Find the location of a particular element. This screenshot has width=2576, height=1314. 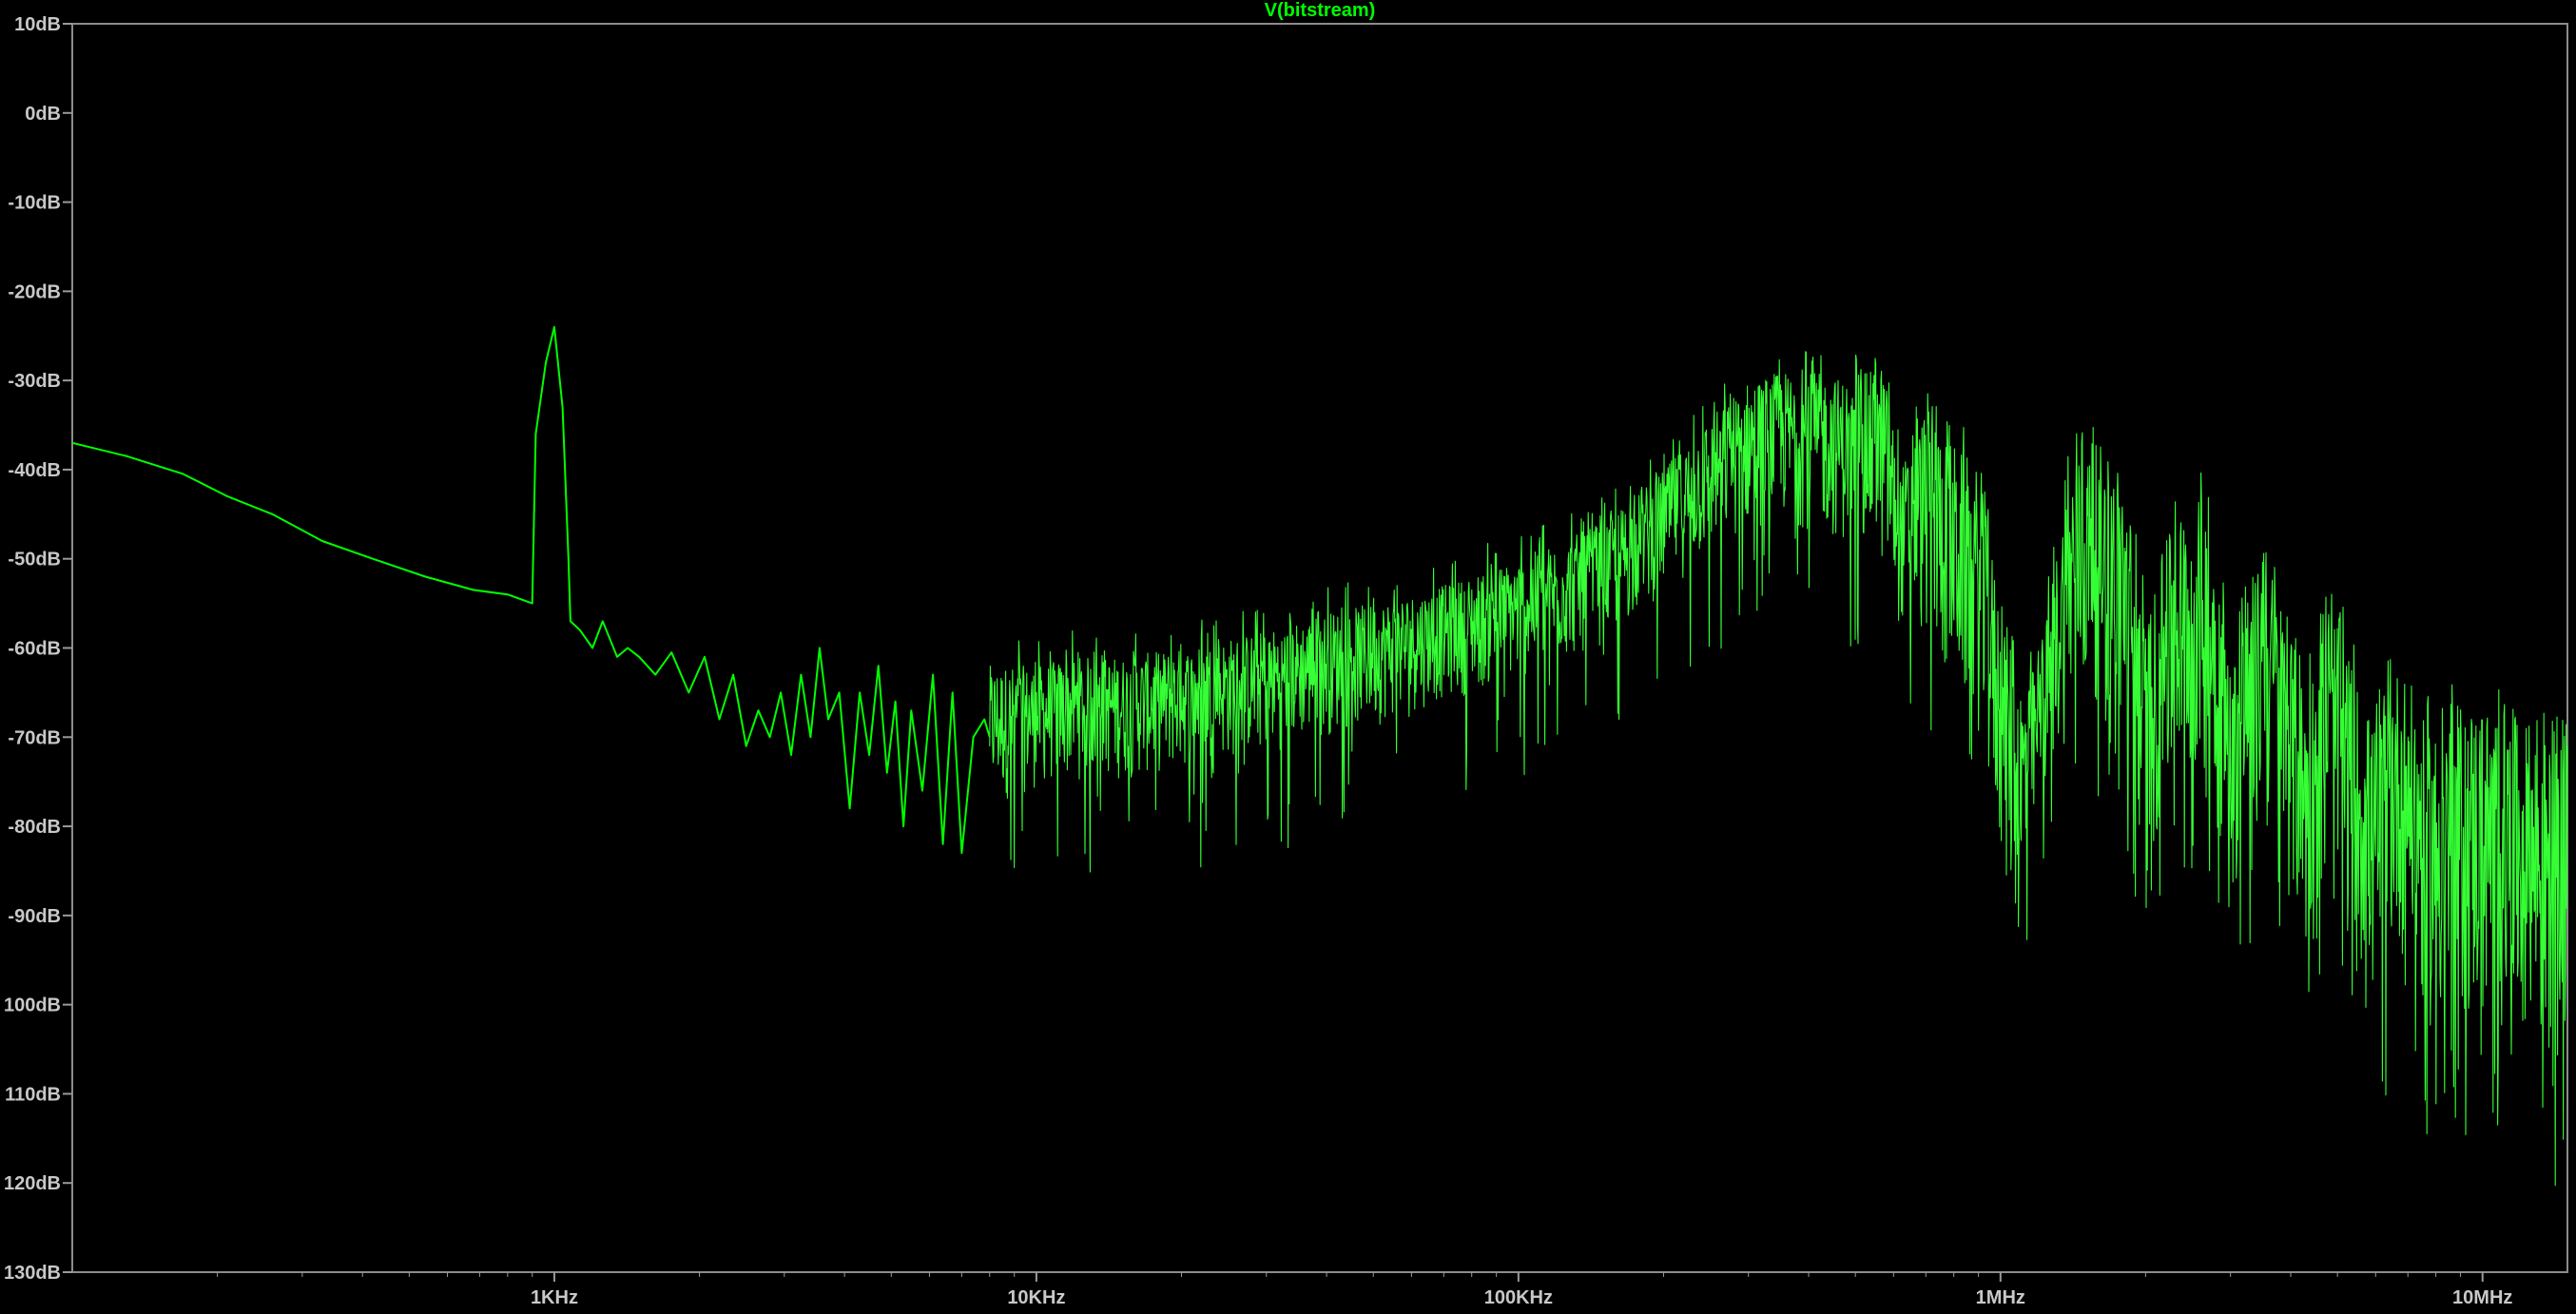

y-tick-label: -20dB is located at coordinates (34, 291).